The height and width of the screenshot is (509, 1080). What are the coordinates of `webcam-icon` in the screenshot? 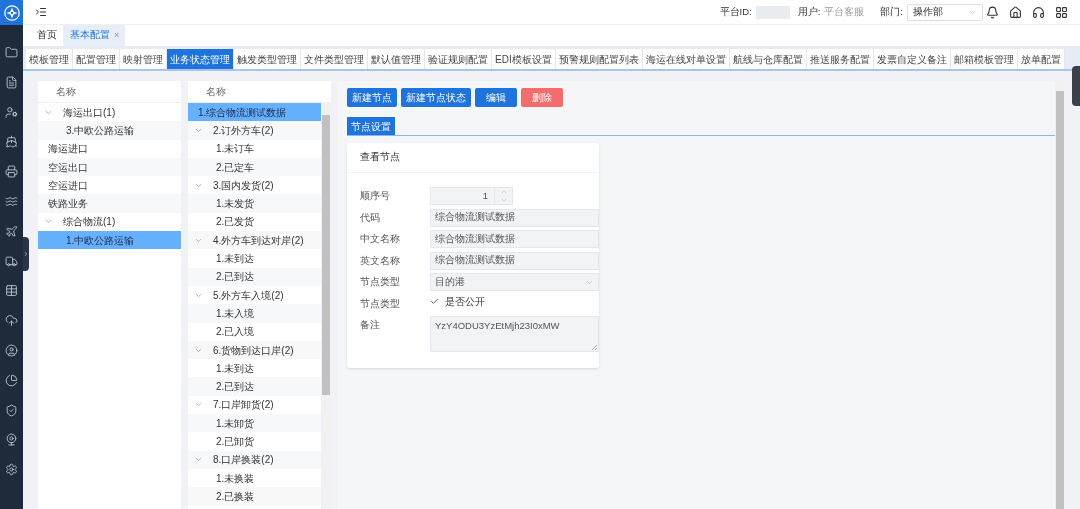 It's located at (11, 440).